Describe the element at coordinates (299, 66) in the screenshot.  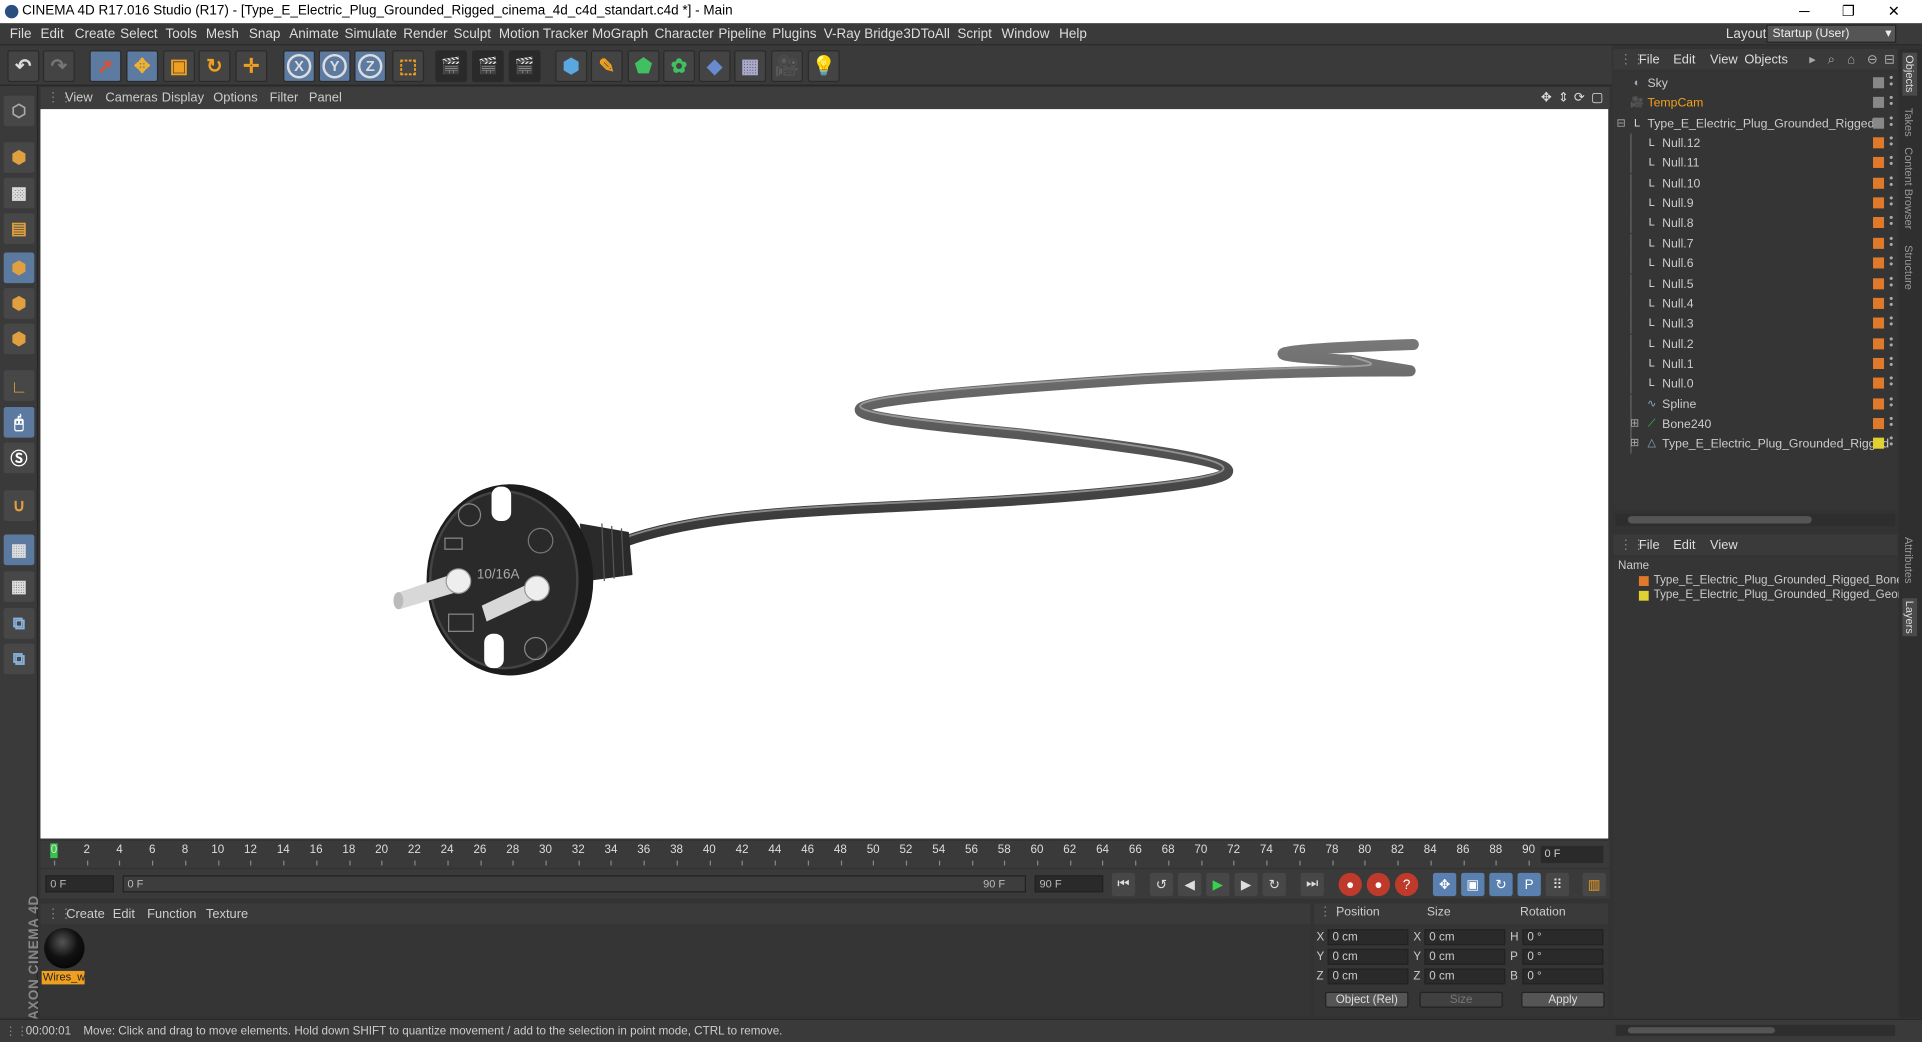
I see `x-axis-lock-button: X` at that location.